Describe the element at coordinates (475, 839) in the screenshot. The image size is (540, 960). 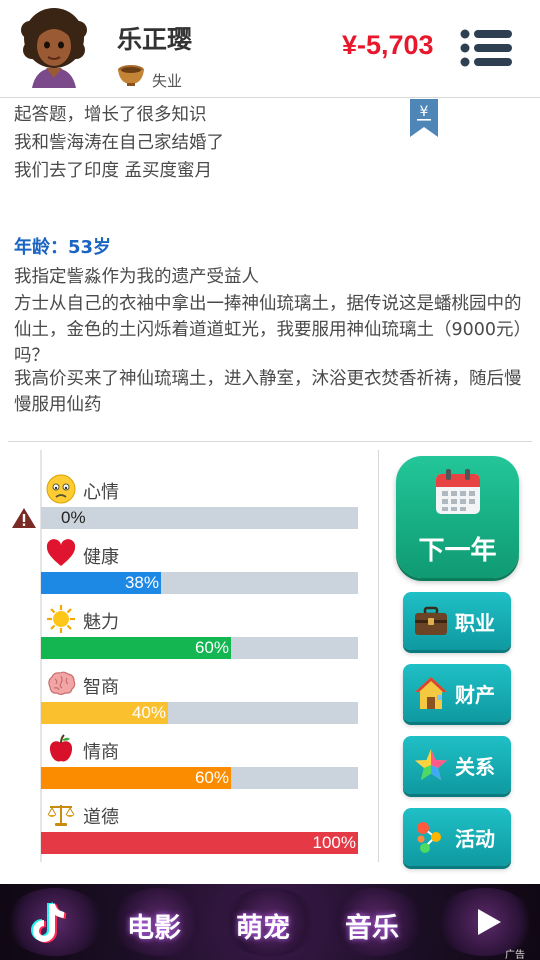
I see `activity-label: 活动` at that location.